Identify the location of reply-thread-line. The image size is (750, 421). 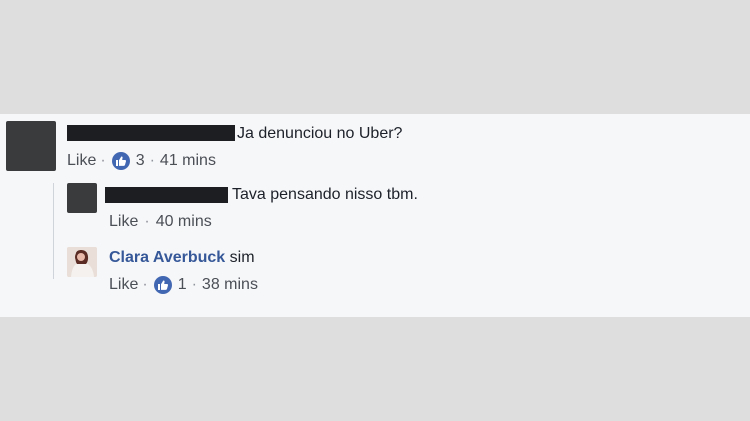
(53, 231).